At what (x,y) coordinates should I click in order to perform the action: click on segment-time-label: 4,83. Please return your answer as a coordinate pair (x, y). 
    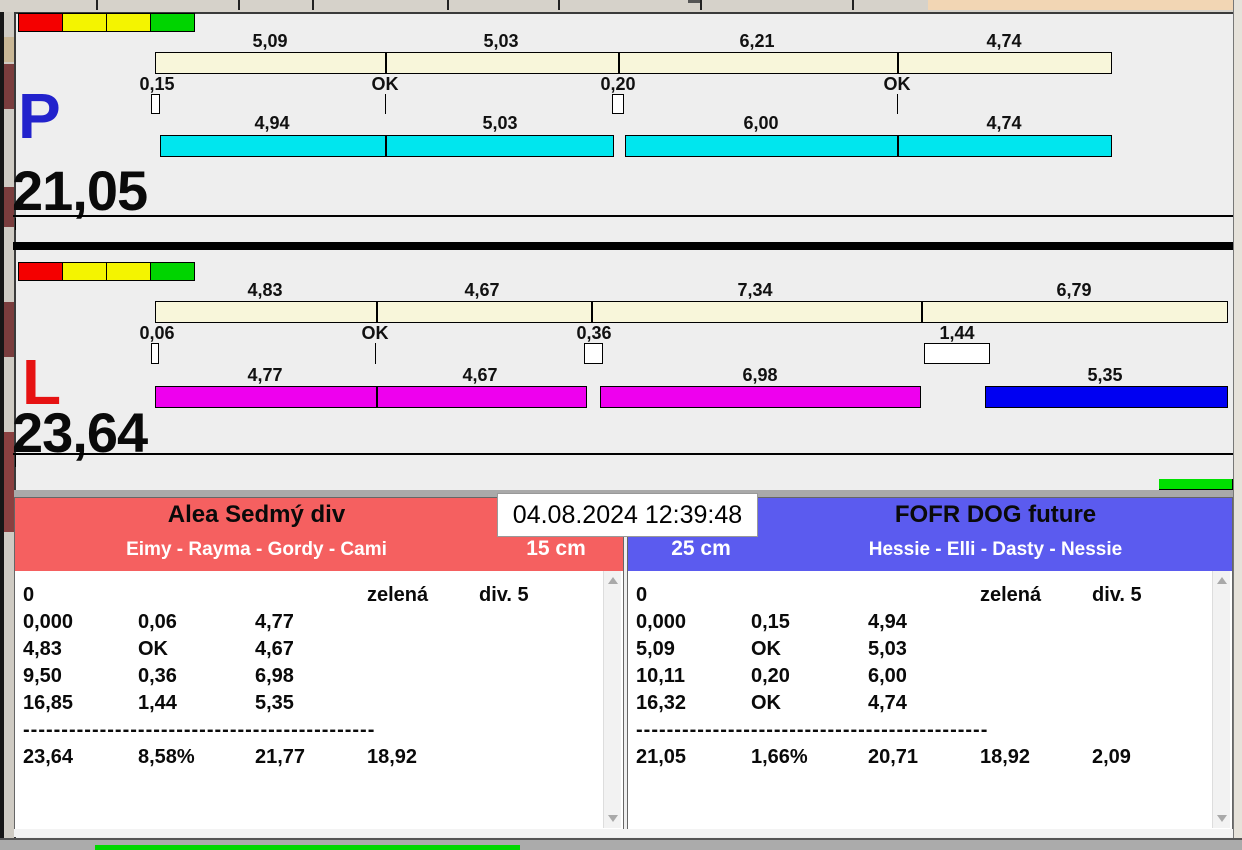
    Looking at the image, I should click on (265, 290).